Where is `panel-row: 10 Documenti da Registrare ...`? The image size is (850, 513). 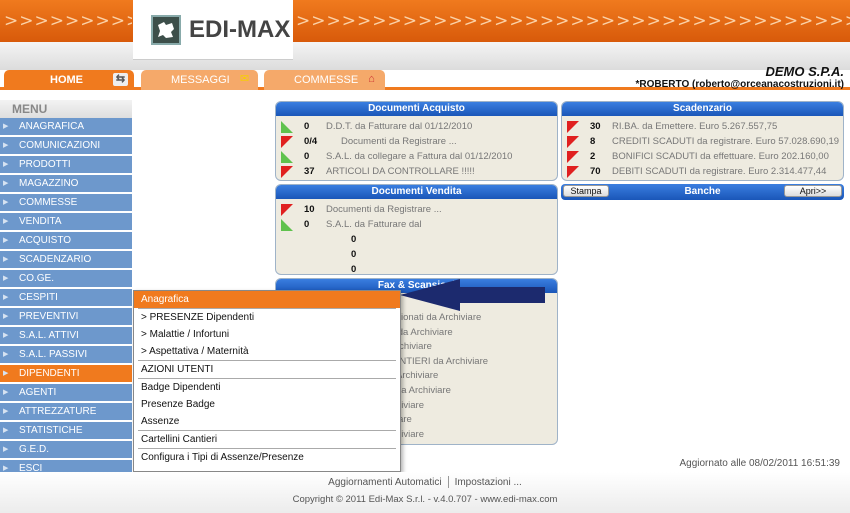 panel-row: 10 Documenti da Registrare ... is located at coordinates (416, 209).